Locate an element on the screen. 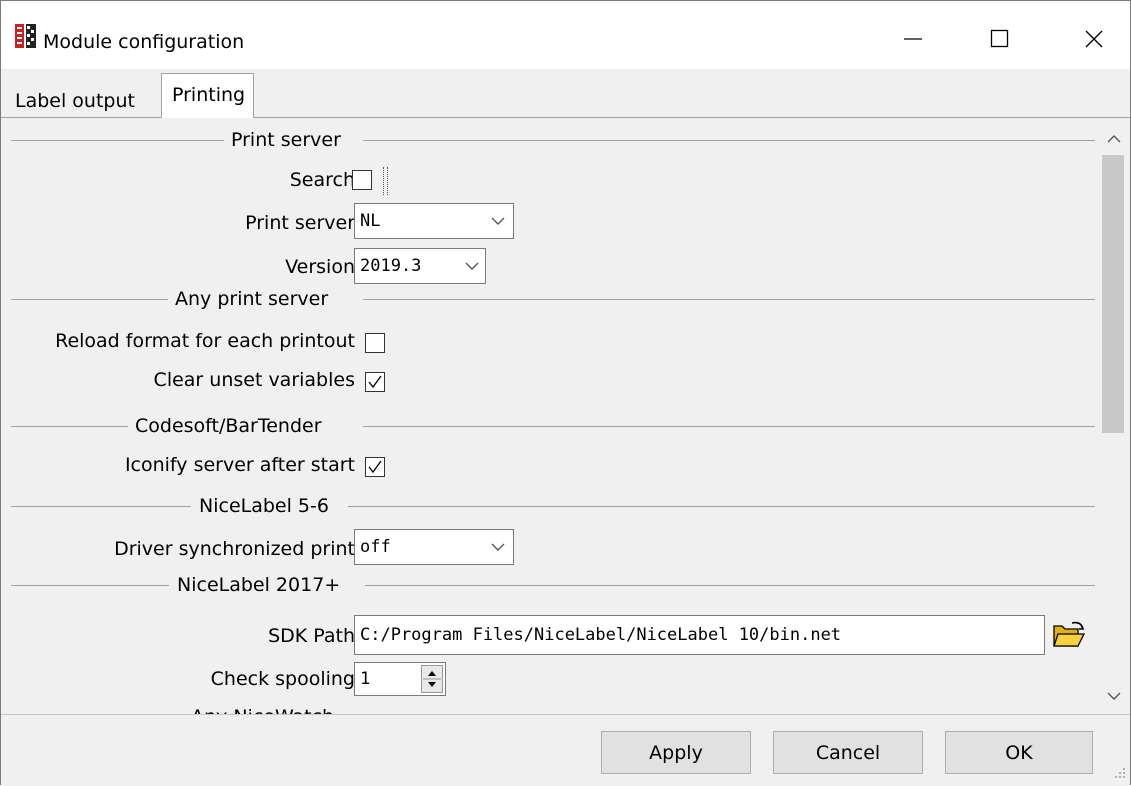 Image resolution: width=1131 pixels, height=786 pixels. section-title: NiceLabel 2017+ is located at coordinates (259, 585).